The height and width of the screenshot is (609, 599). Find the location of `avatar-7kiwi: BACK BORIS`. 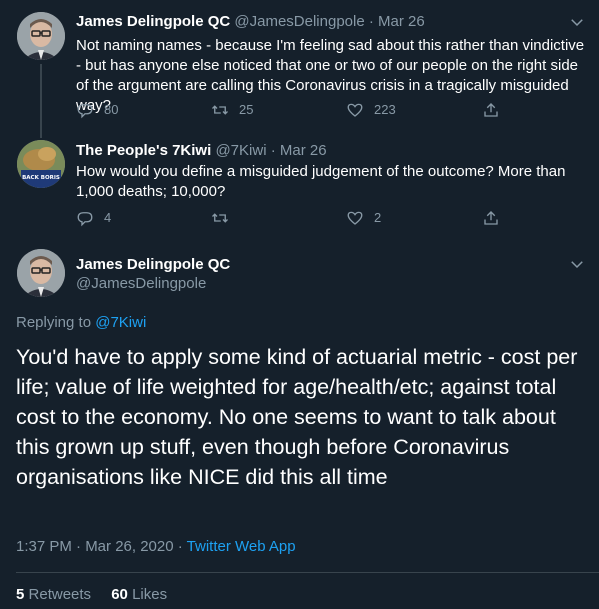

avatar-7kiwi: BACK BORIS is located at coordinates (41, 164).